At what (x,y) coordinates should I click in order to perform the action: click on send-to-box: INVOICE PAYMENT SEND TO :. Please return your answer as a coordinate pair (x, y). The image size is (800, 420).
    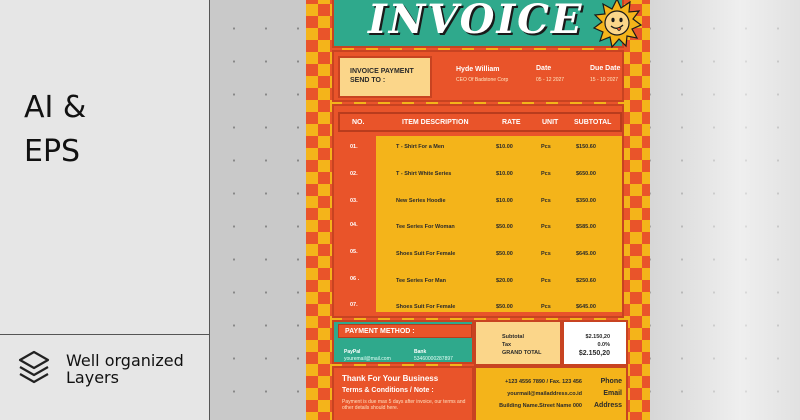
    Looking at the image, I should click on (385, 77).